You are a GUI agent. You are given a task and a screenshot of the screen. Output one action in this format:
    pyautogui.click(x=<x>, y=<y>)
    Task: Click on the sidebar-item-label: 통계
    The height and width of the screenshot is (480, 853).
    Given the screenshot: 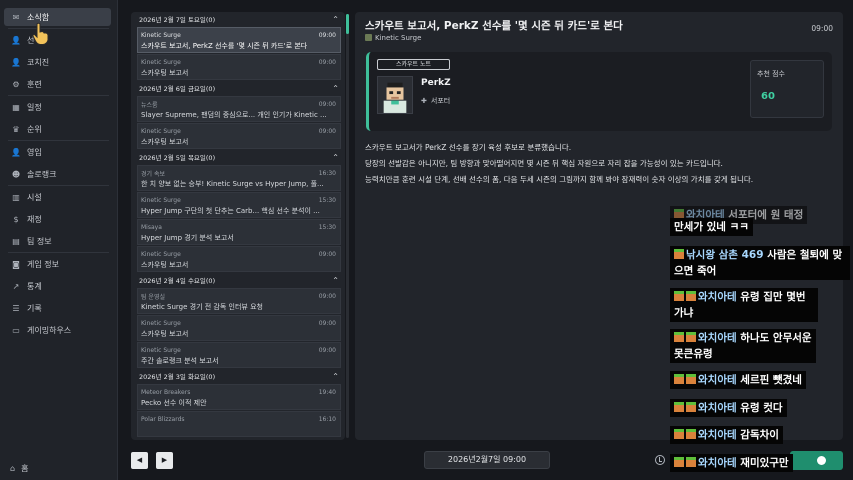 What is the action you would take?
    pyautogui.click(x=34, y=286)
    